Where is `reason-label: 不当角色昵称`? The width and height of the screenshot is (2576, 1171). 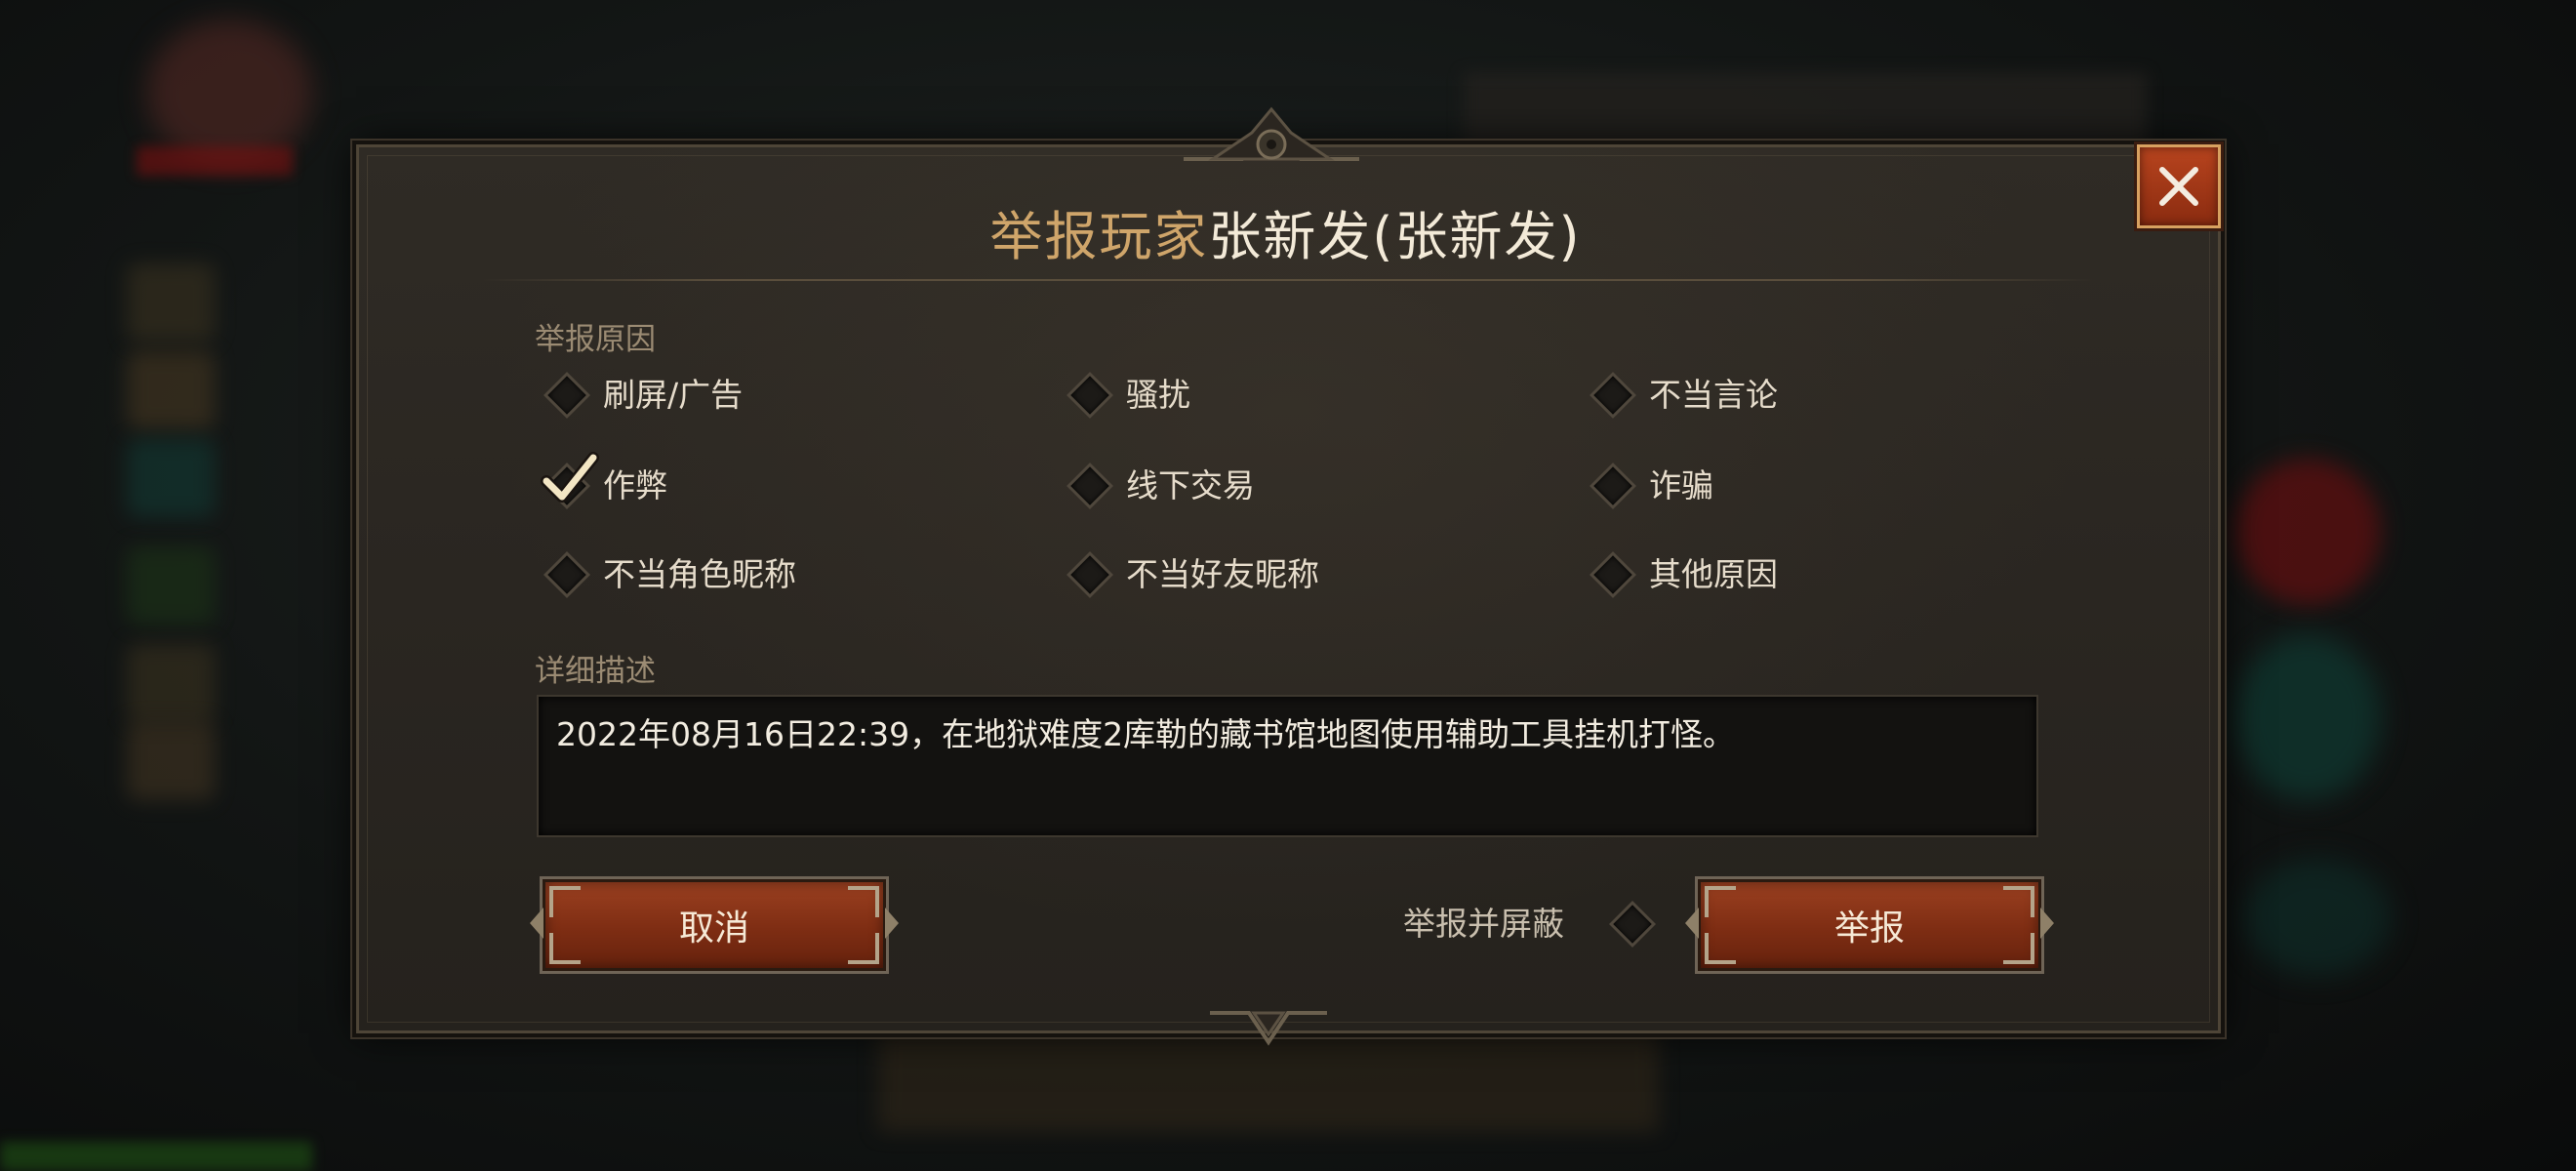 reason-label: 不当角色昵称 is located at coordinates (699, 574).